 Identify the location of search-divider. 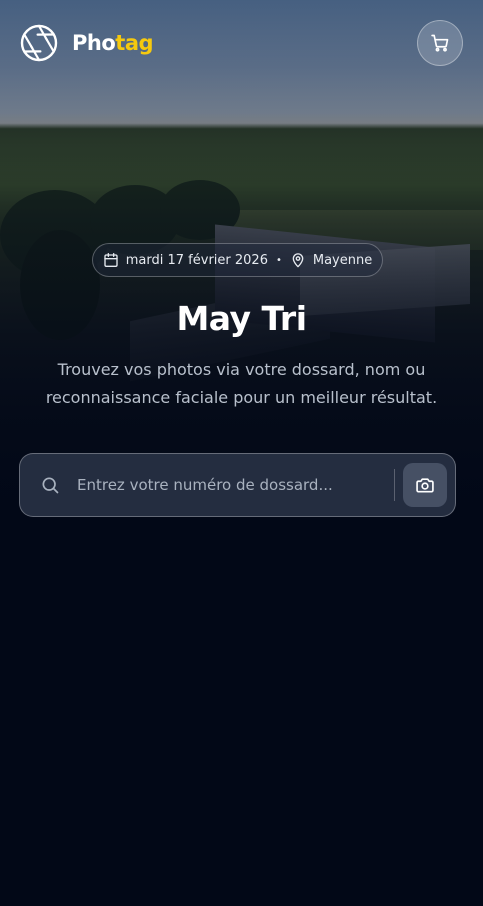
(394, 485).